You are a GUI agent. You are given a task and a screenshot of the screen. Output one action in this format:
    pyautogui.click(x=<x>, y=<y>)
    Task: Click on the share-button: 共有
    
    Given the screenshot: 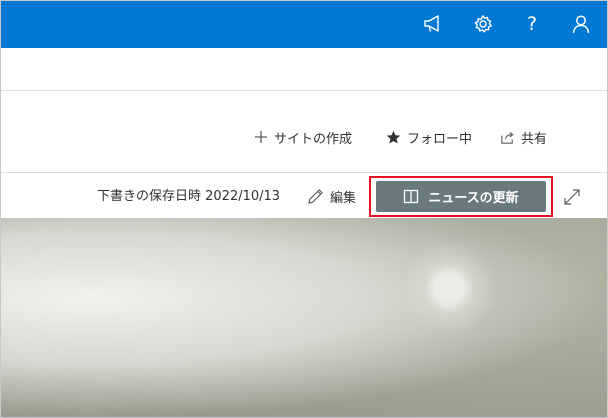 What is the action you would take?
    pyautogui.click(x=523, y=137)
    